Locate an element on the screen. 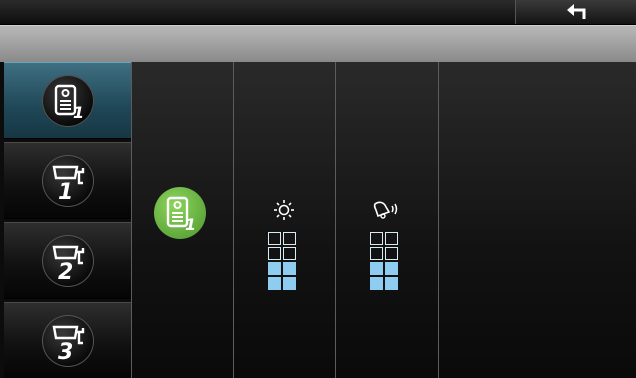  camera-icon: 2 is located at coordinates (67, 260).